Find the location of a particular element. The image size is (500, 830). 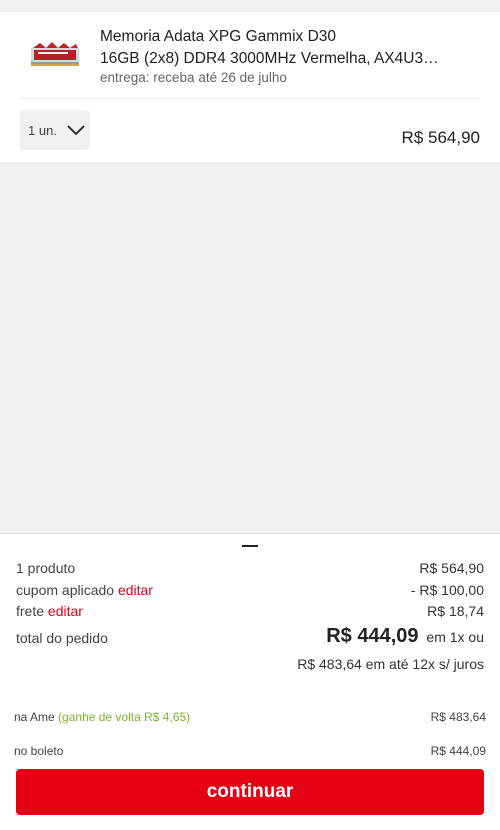

item-price: R$ 564,90 is located at coordinates (440, 137).